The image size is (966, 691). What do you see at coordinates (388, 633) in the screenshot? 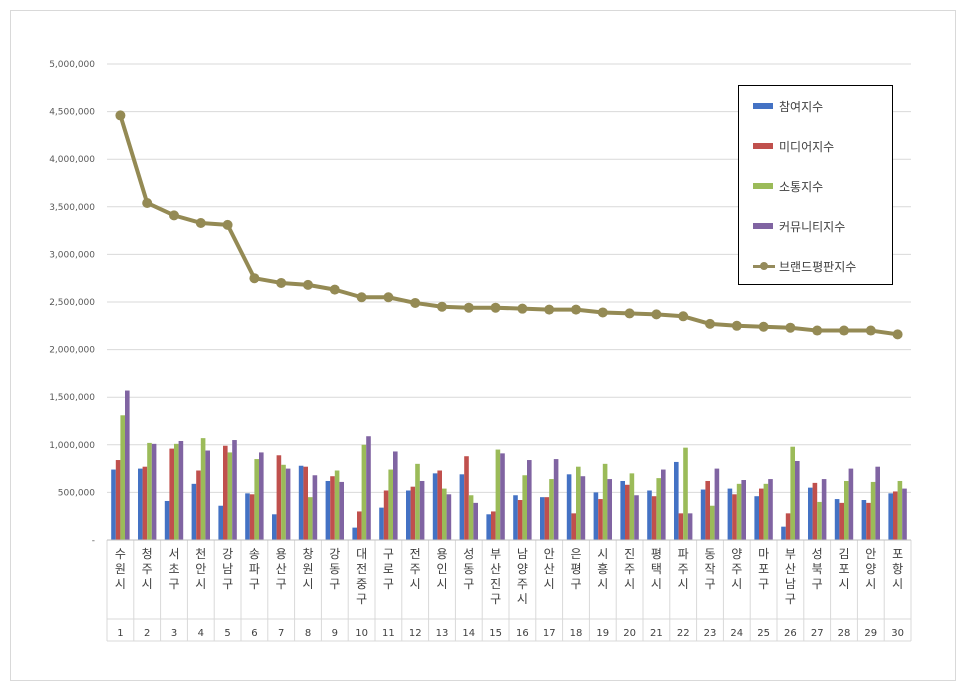
I see `rank-label: 11` at bounding box center [388, 633].